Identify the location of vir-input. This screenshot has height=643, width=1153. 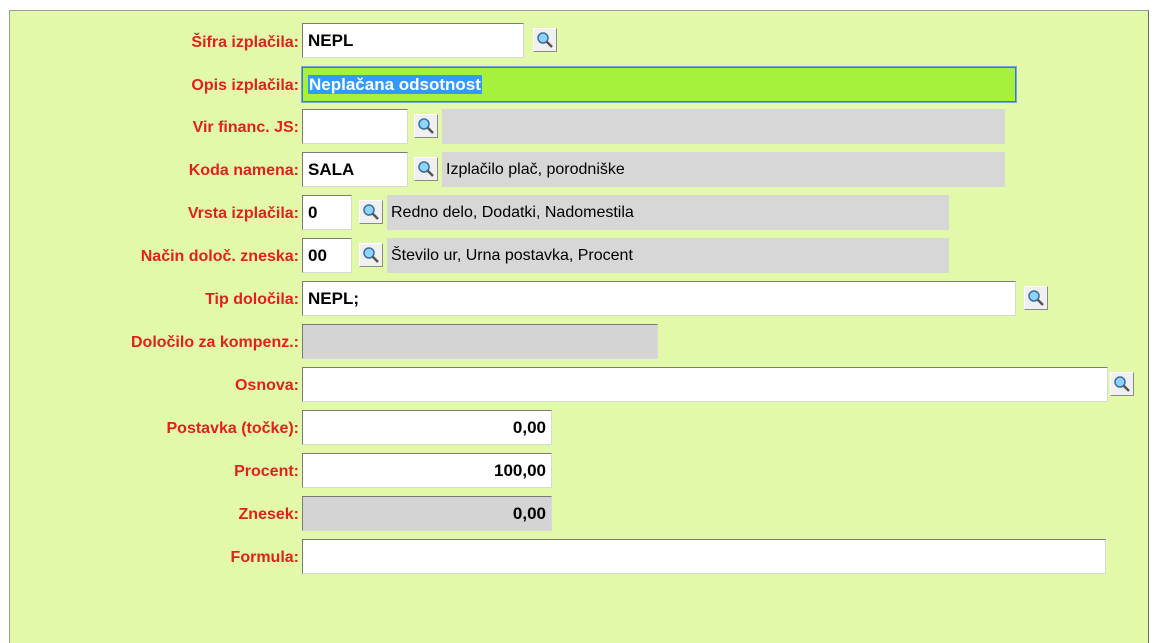
(355, 126).